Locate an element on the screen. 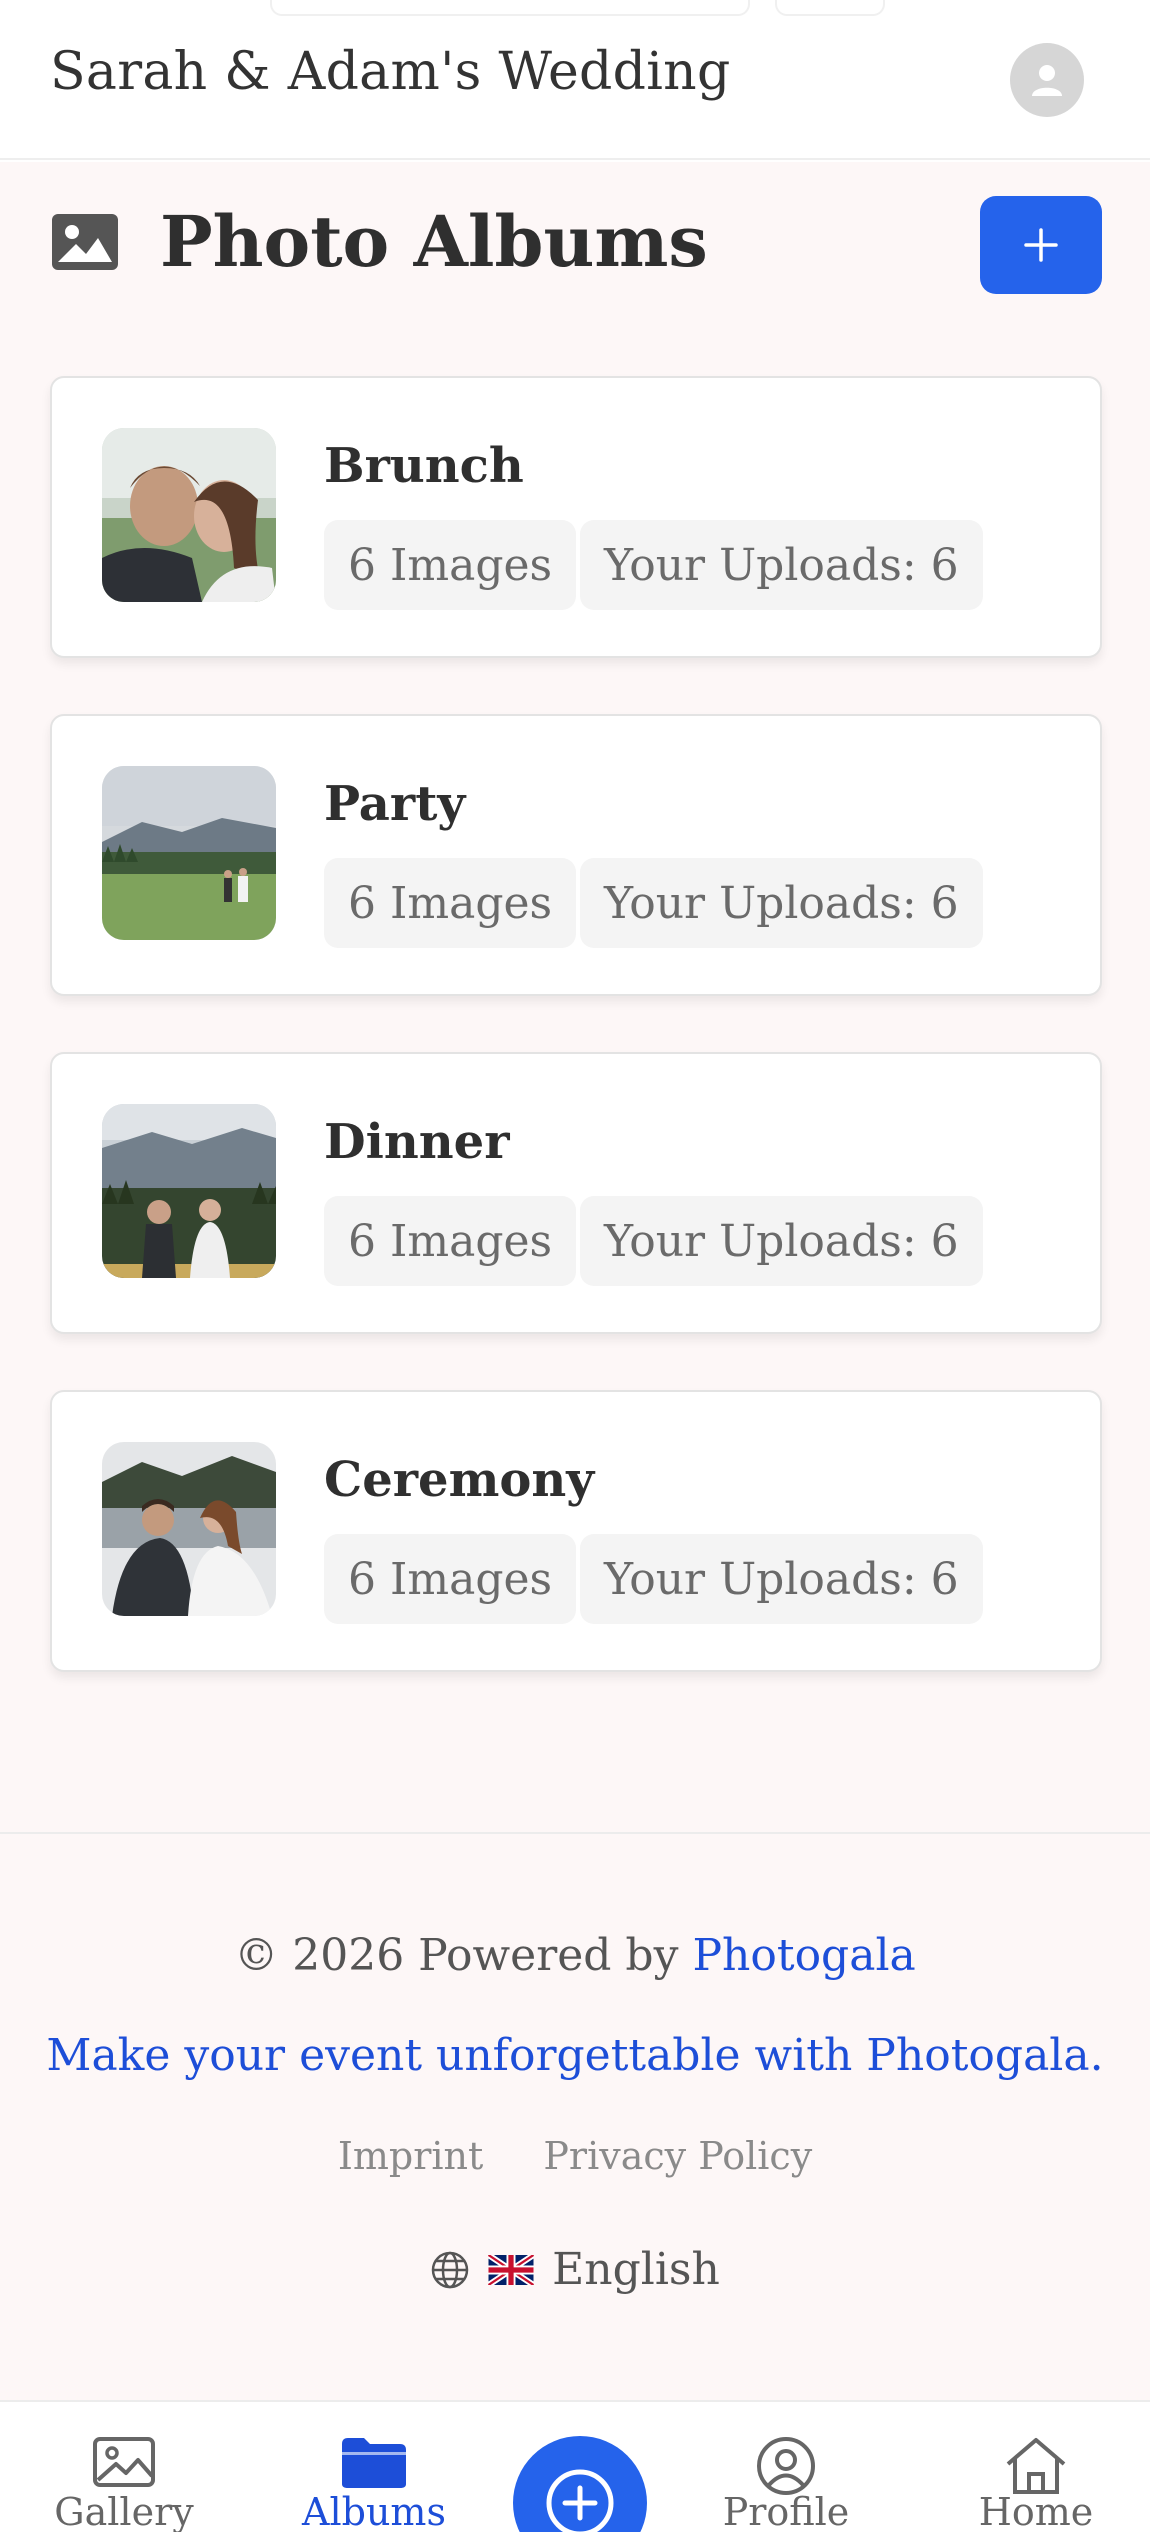  home-icon is located at coordinates (1036, 2466).